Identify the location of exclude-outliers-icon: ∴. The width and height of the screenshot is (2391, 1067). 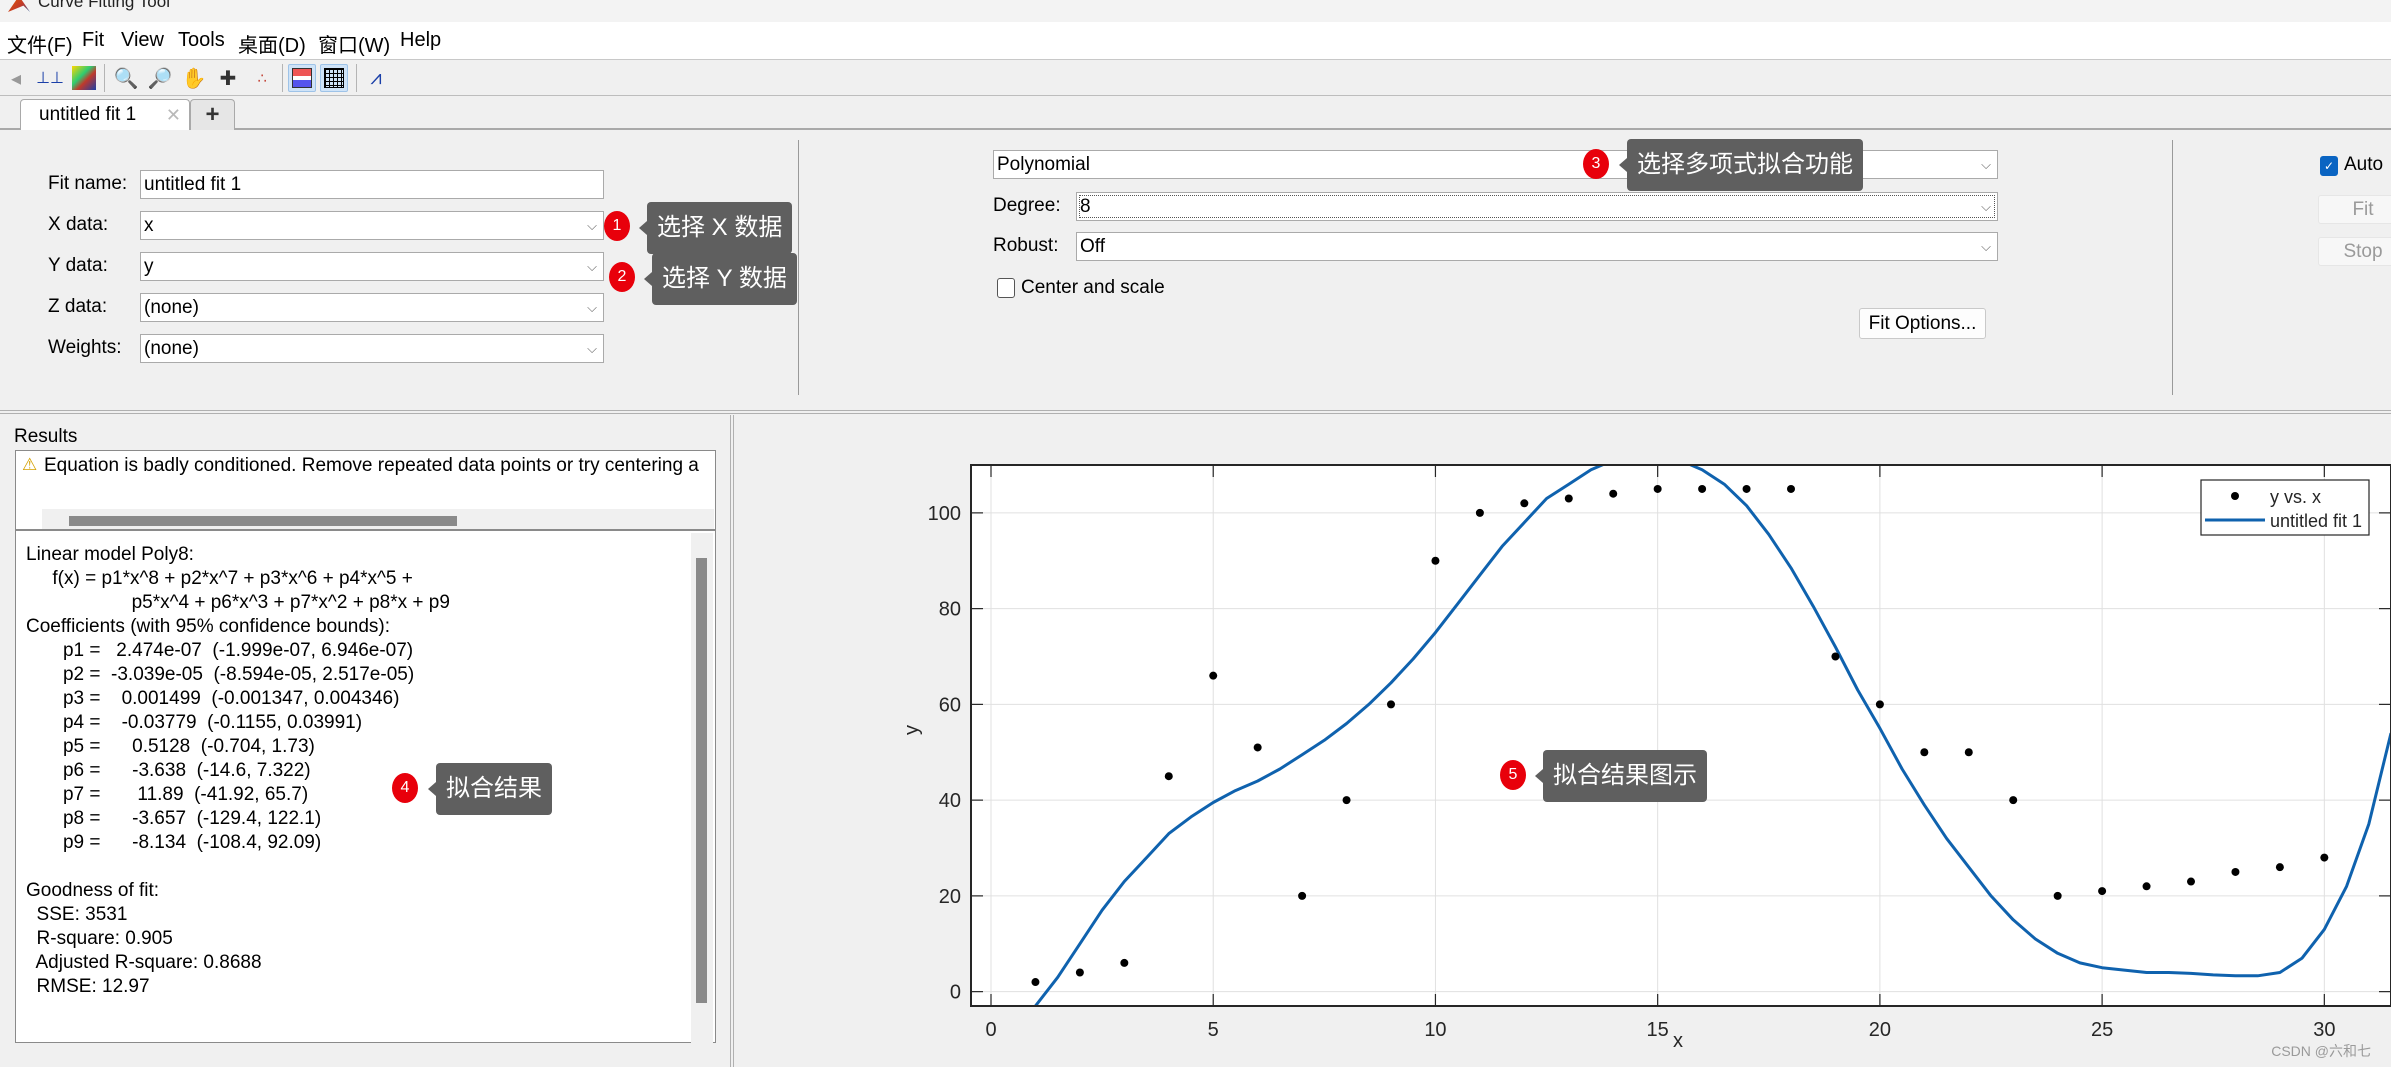
(262, 78).